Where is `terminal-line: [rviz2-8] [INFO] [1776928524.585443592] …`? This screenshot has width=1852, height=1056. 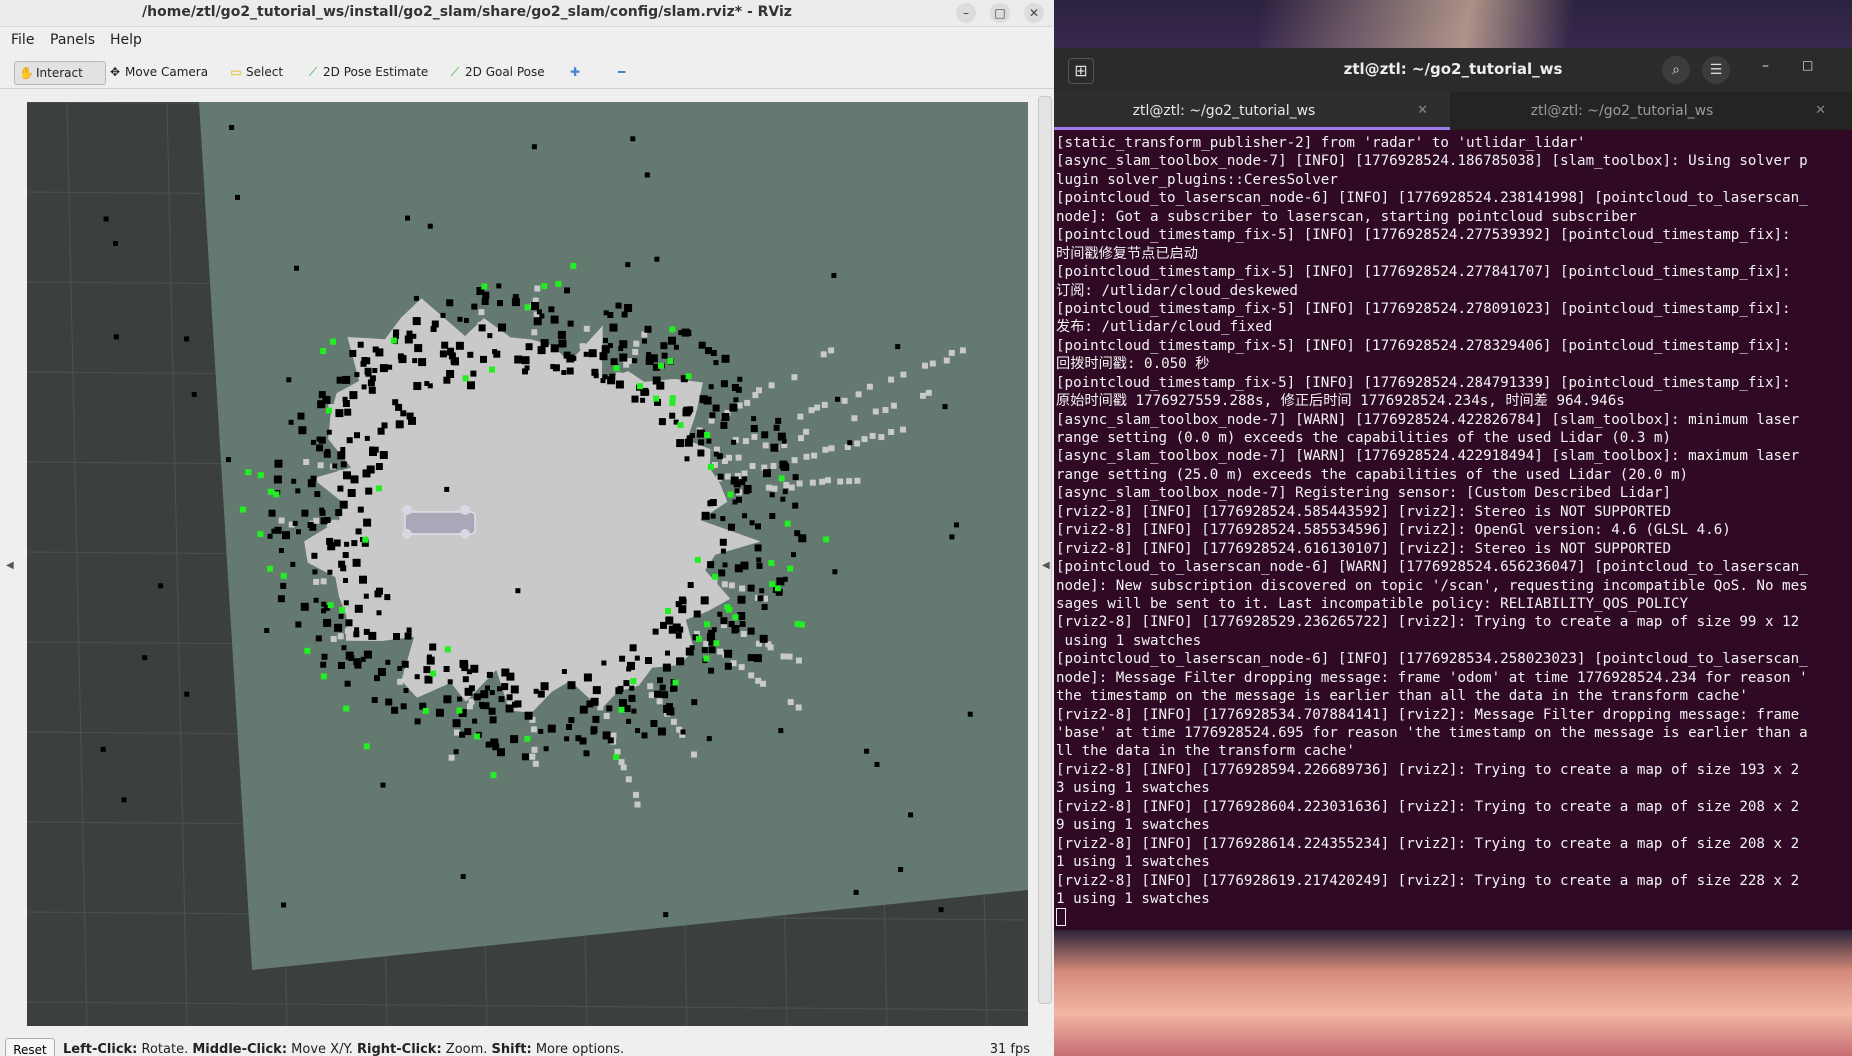
terminal-line: [rviz2-8] [INFO] [1776928524.585443592] … is located at coordinates (1363, 511).